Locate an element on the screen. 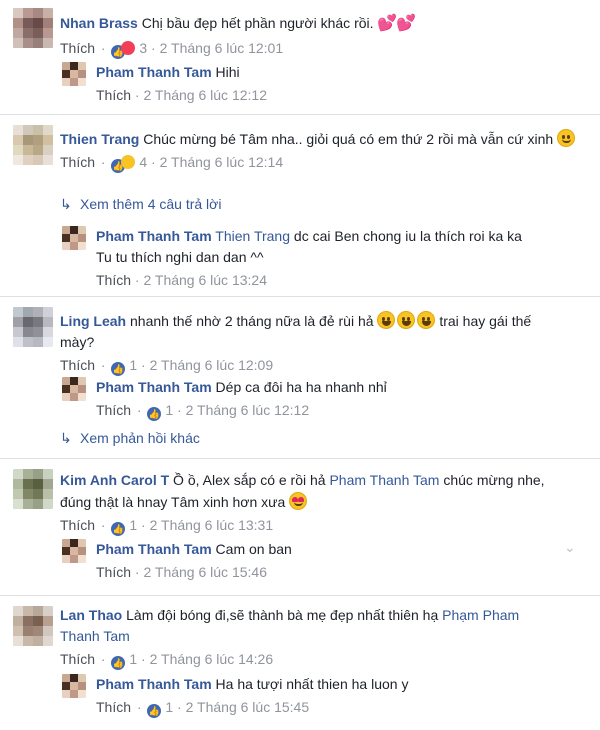 The height and width of the screenshot is (730, 600). comment-author: Ling Leah is located at coordinates (93, 321).